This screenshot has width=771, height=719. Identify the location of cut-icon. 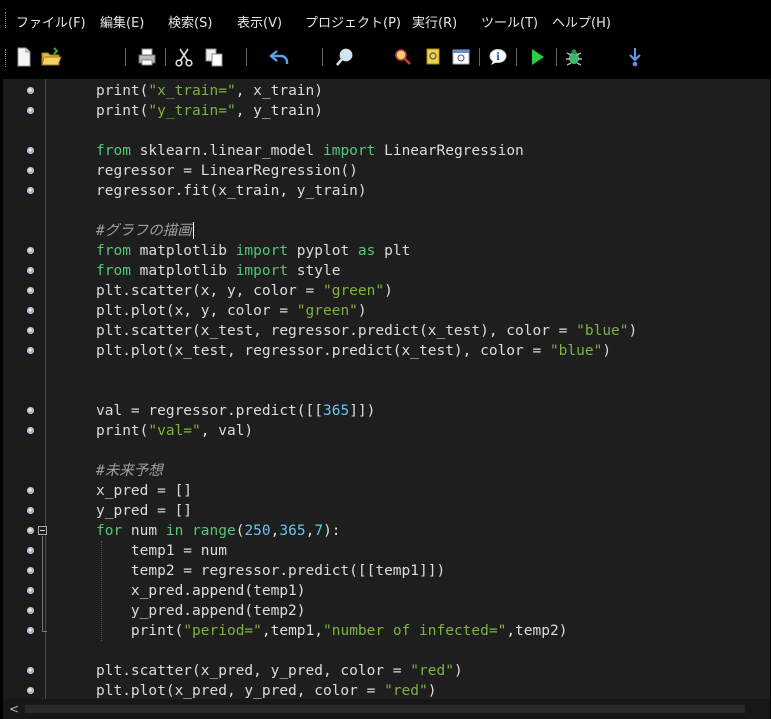
(184, 57).